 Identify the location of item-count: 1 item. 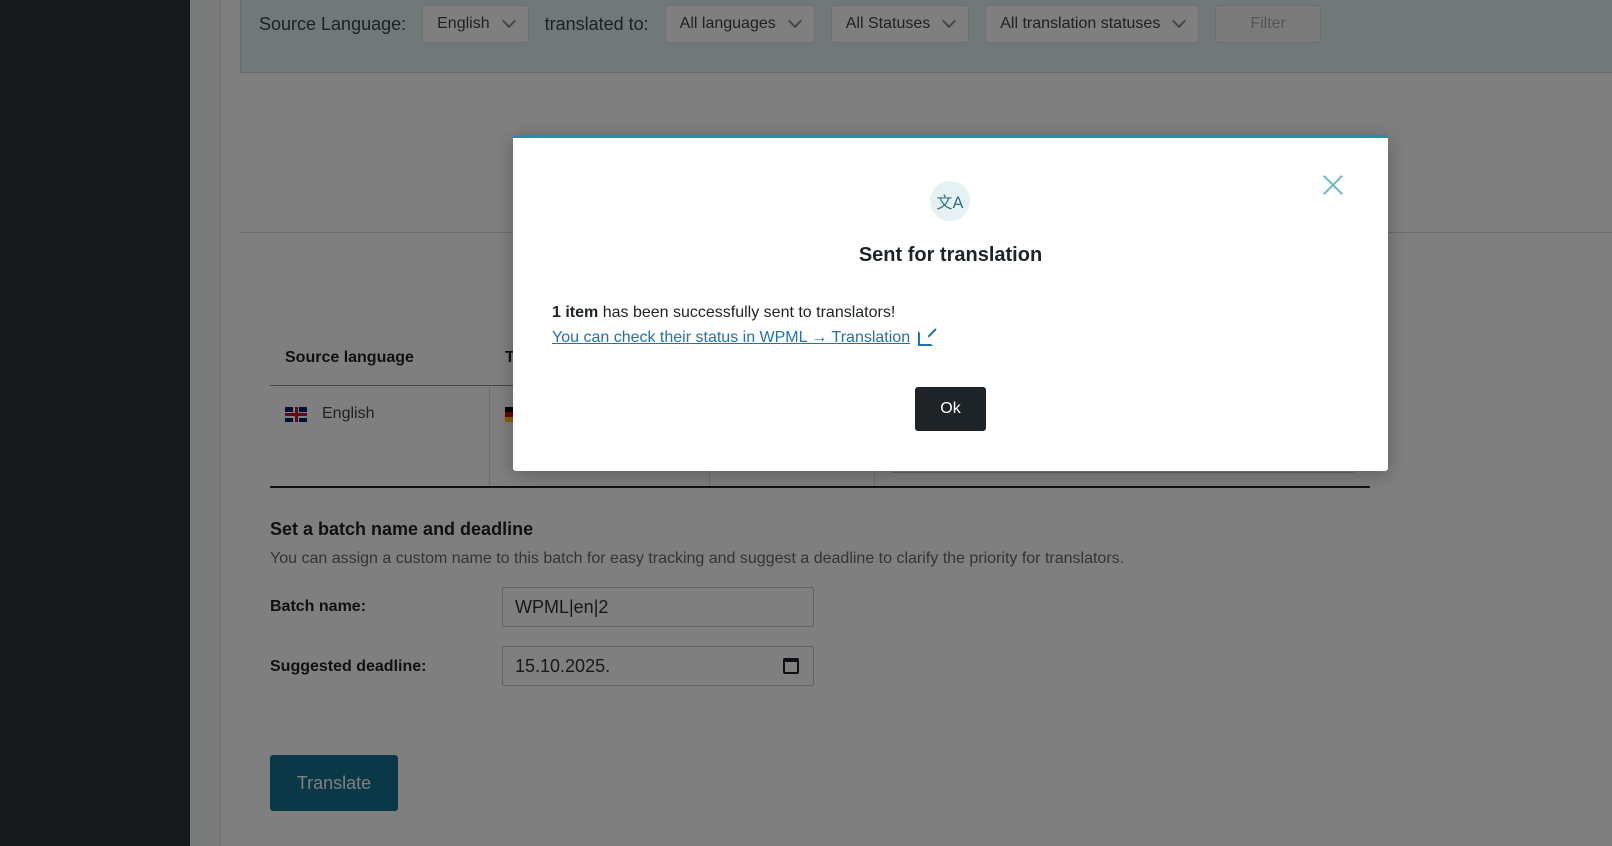
(575, 312).